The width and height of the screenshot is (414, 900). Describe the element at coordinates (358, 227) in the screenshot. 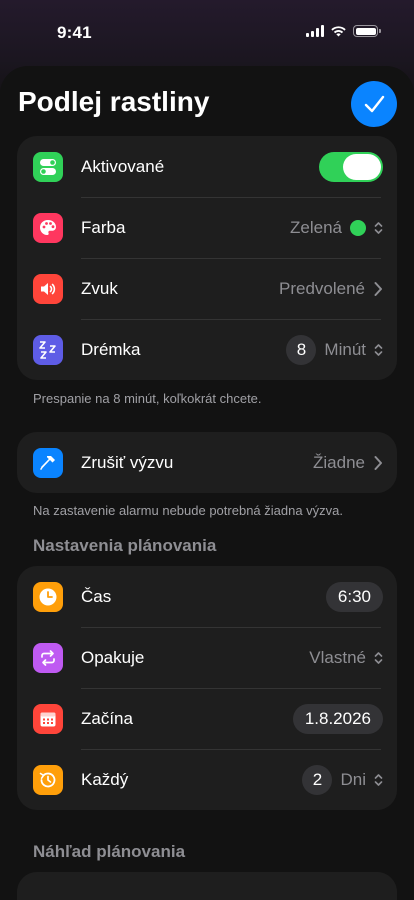

I see `color-swatch` at that location.